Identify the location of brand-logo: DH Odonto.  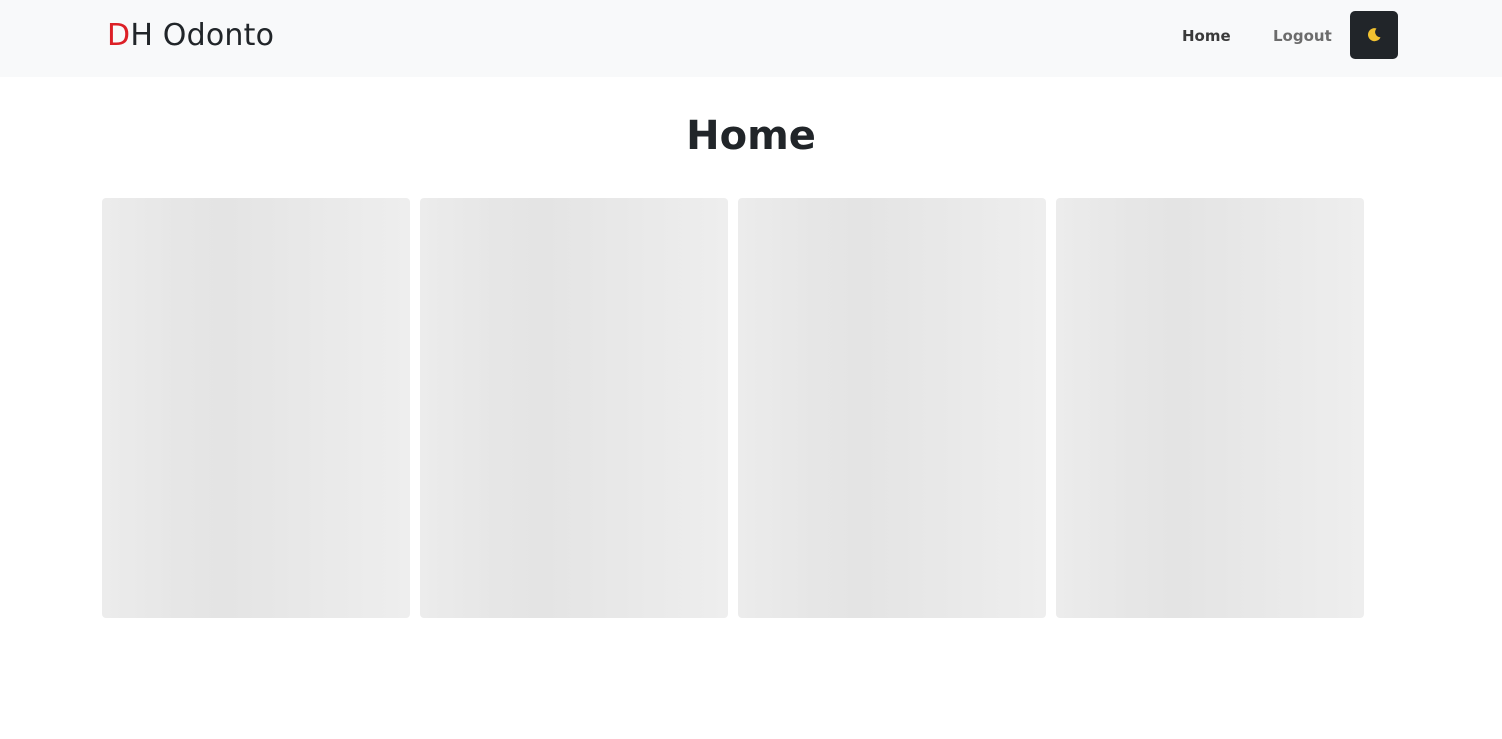
(190, 36).